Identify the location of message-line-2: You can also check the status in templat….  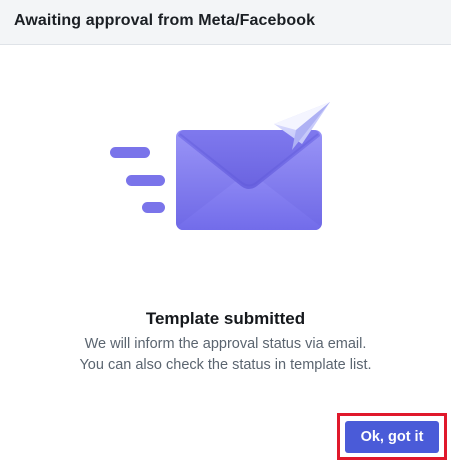
(225, 365).